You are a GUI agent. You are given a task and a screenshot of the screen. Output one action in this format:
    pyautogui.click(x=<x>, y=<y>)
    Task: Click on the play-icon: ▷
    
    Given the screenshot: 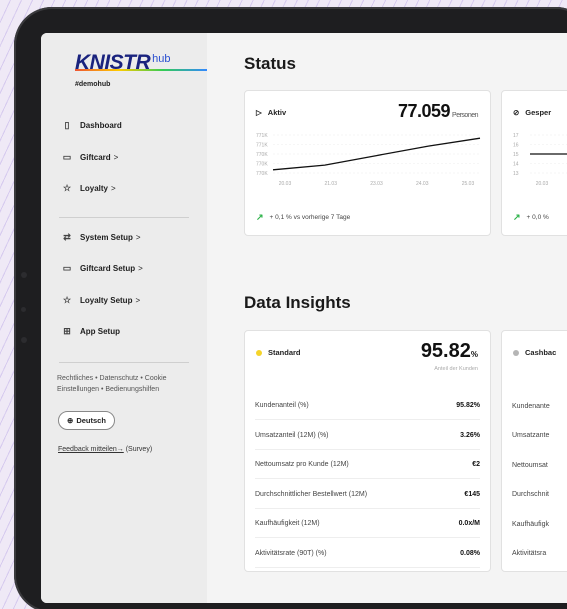 What is the action you would take?
    pyautogui.click(x=259, y=112)
    